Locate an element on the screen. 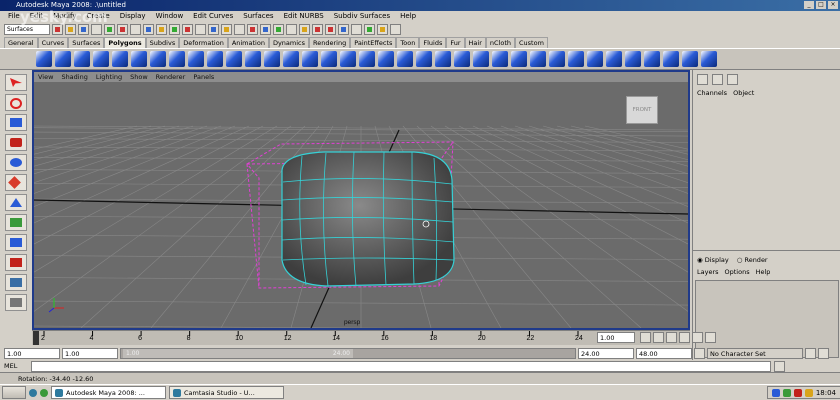 The image size is (840, 400). mask-joints-icon is located at coordinates (148, 29).